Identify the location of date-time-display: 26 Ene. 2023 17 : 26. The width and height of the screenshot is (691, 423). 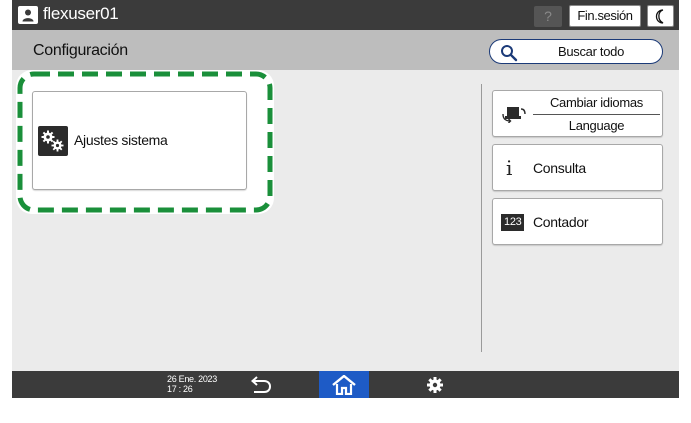
(192, 384).